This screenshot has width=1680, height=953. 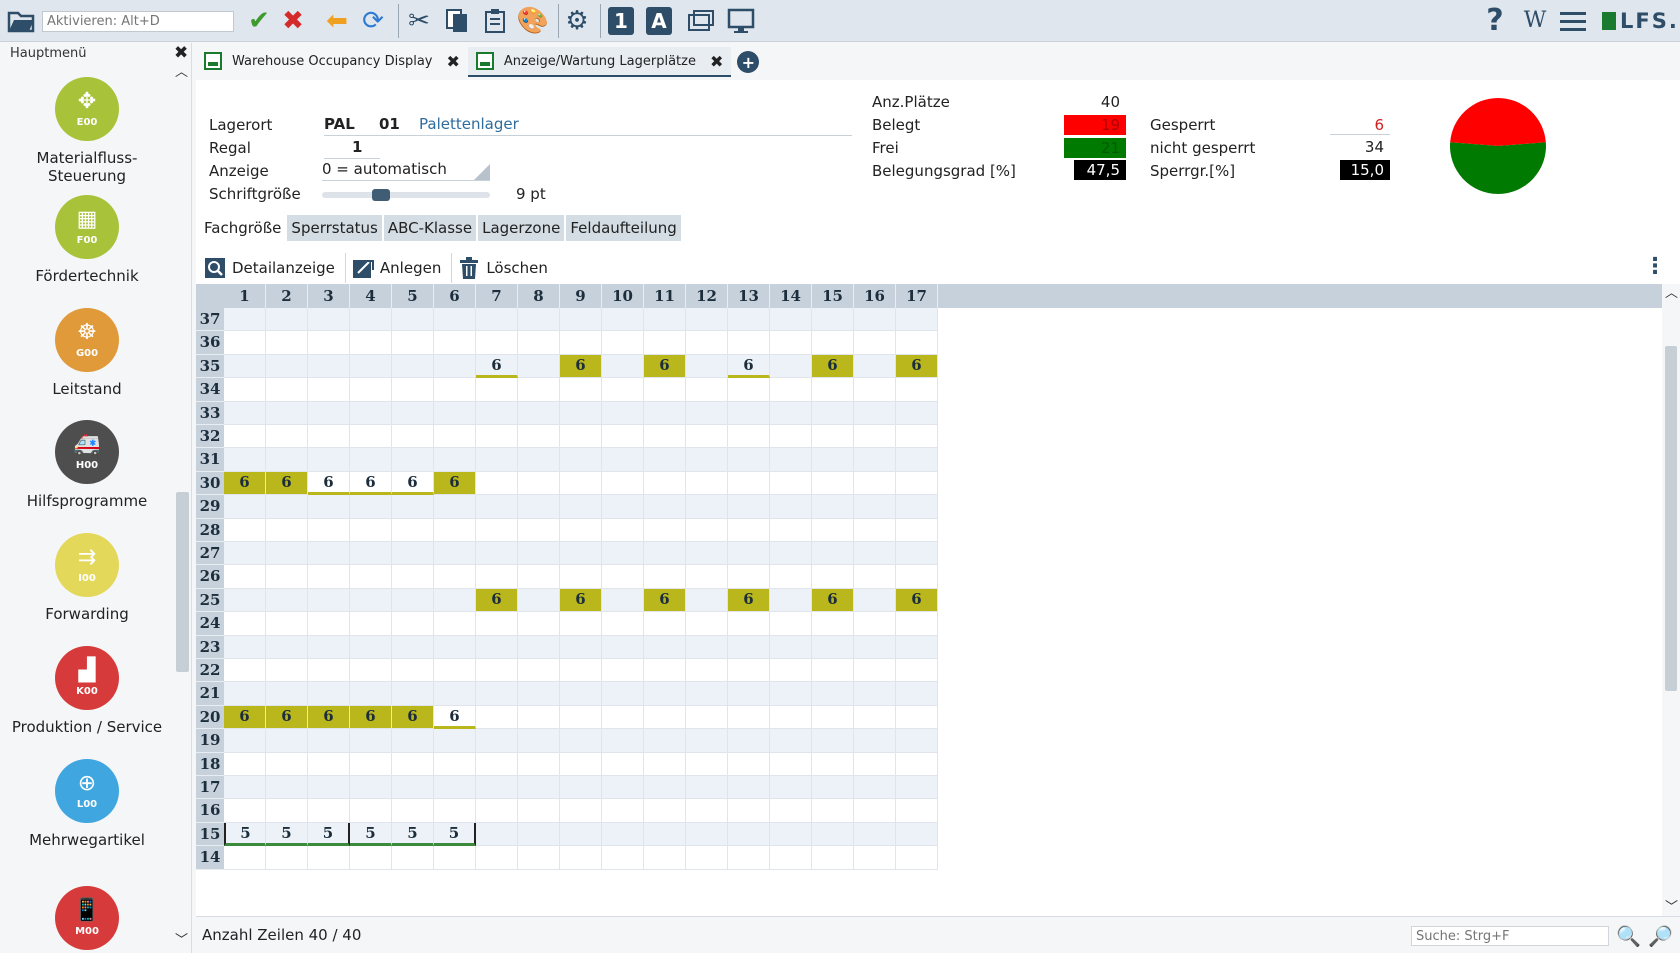 I want to click on tab-warehouse-occupancy: Warehouse Occupancy Display ✖, so click(x=332, y=62).